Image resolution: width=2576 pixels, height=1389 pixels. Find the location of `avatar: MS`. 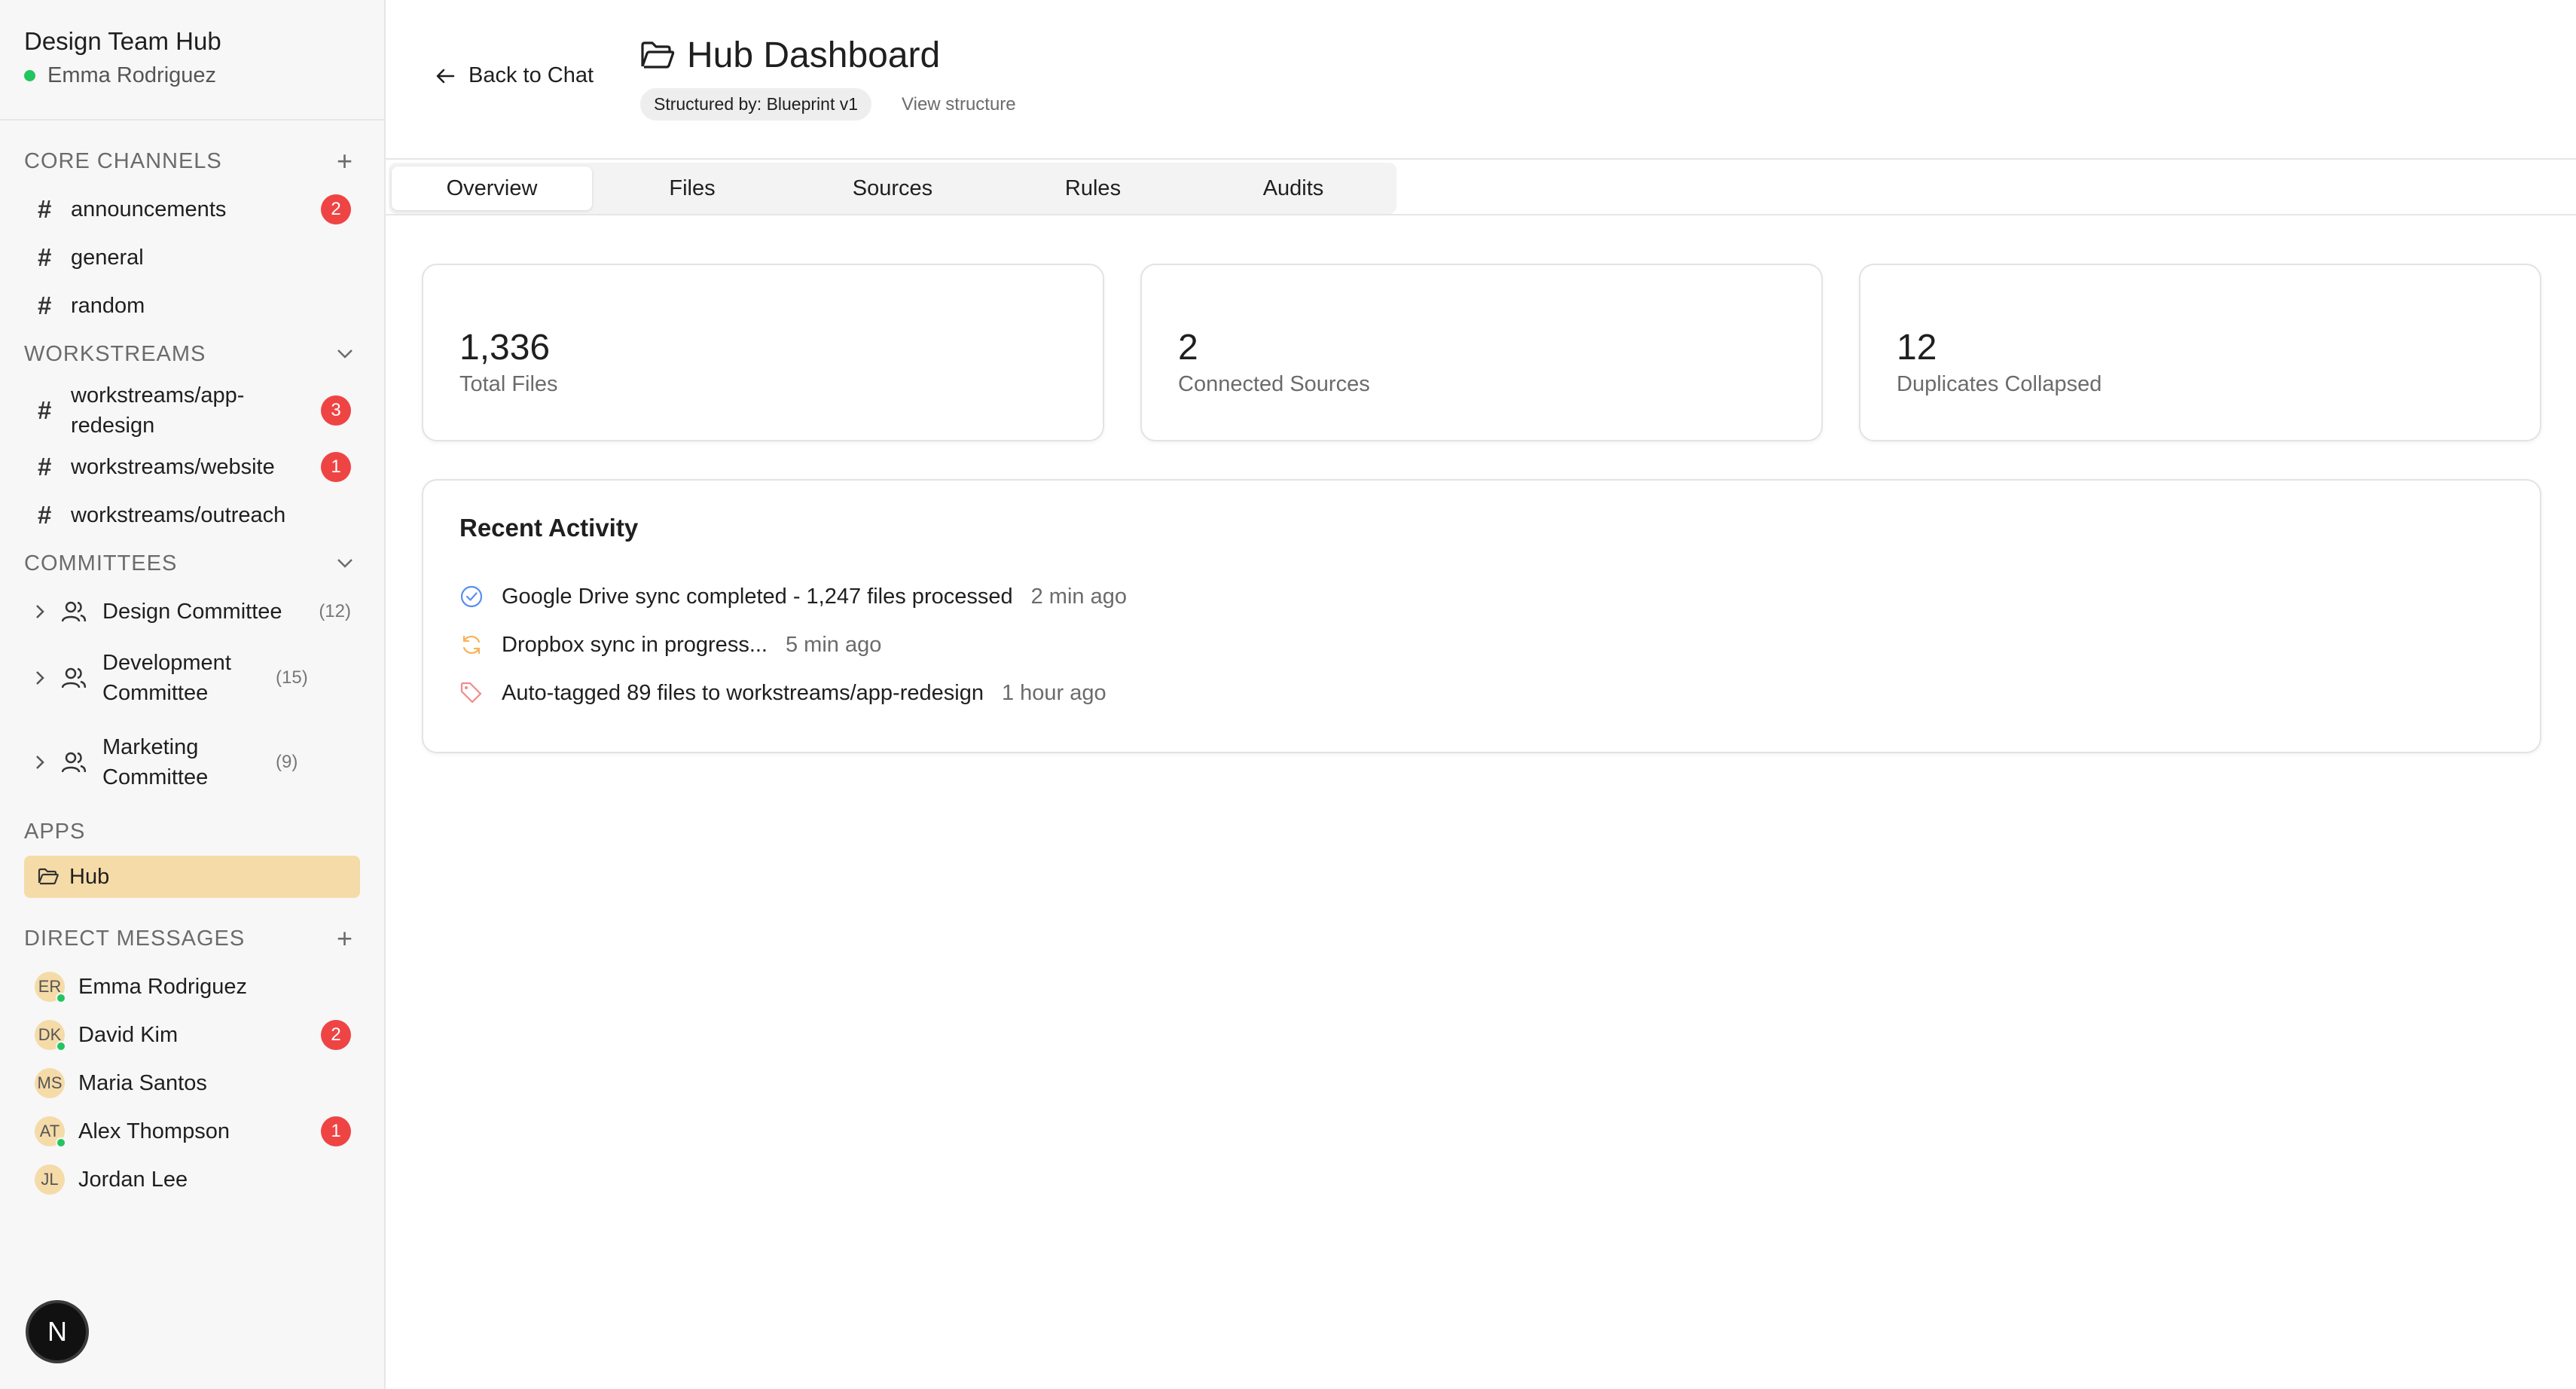

avatar: MS is located at coordinates (50, 1083).